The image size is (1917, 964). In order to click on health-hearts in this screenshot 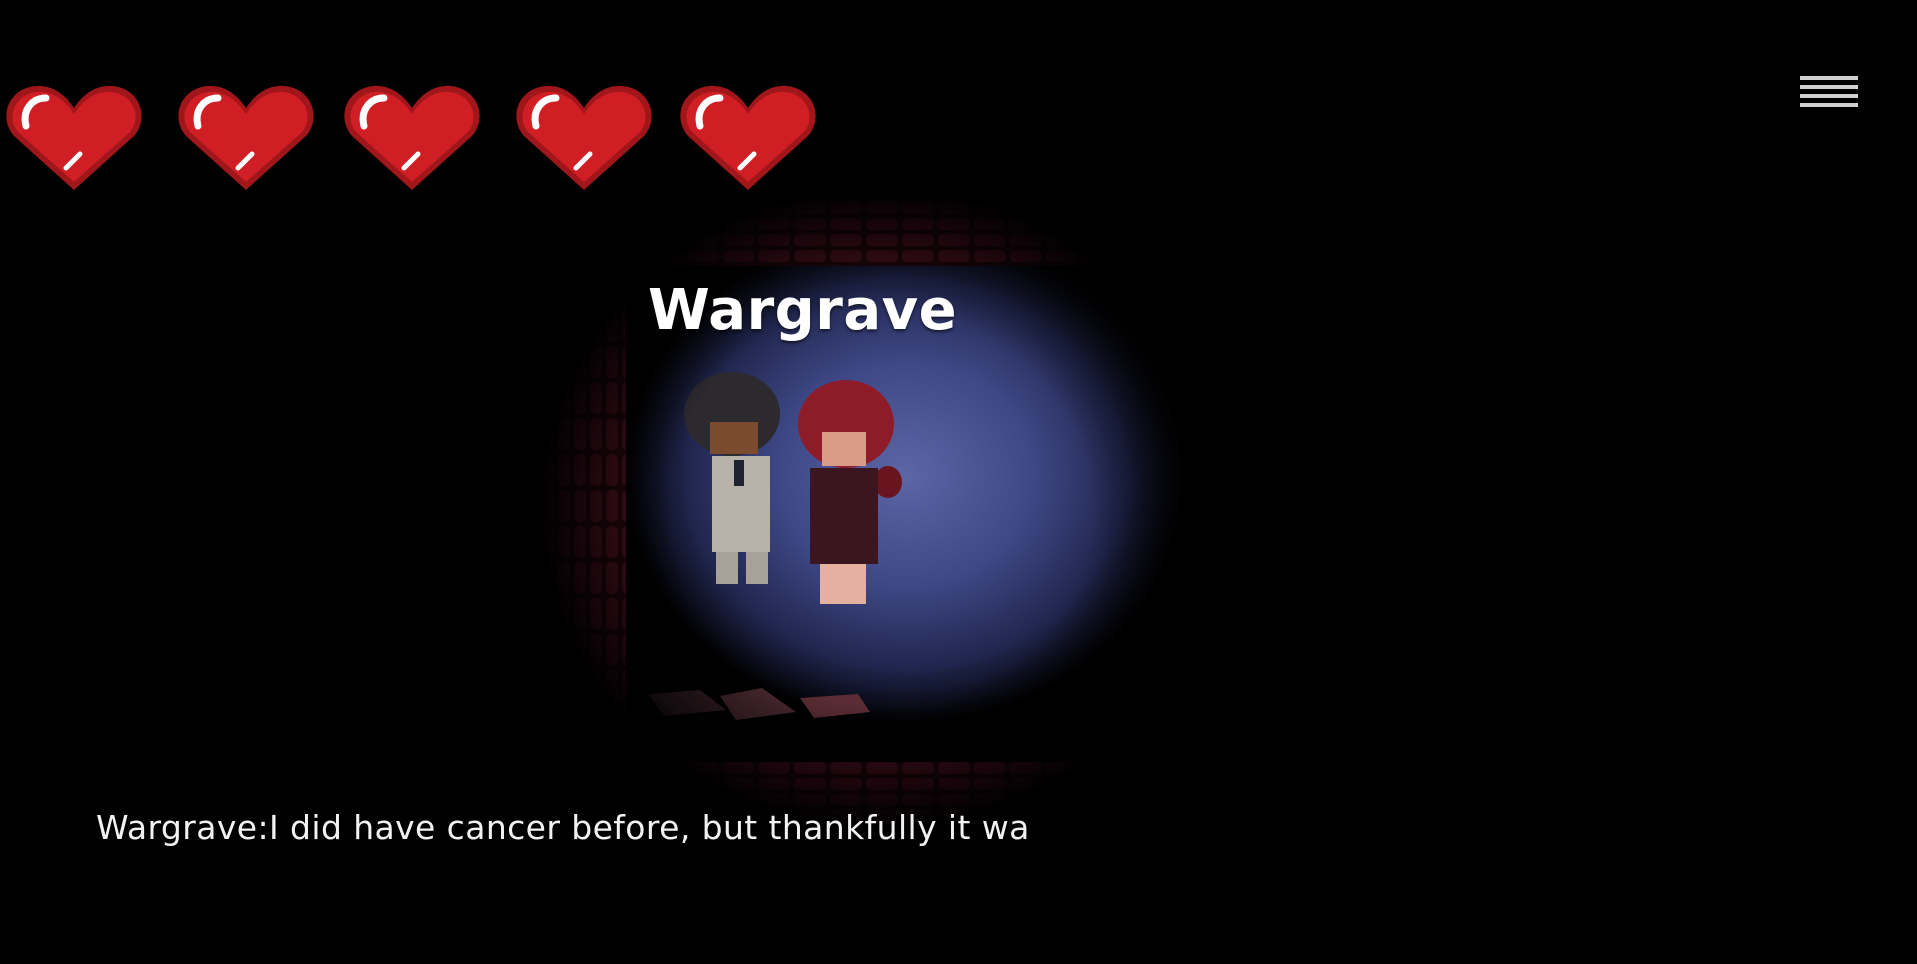, I will do `click(415, 142)`.